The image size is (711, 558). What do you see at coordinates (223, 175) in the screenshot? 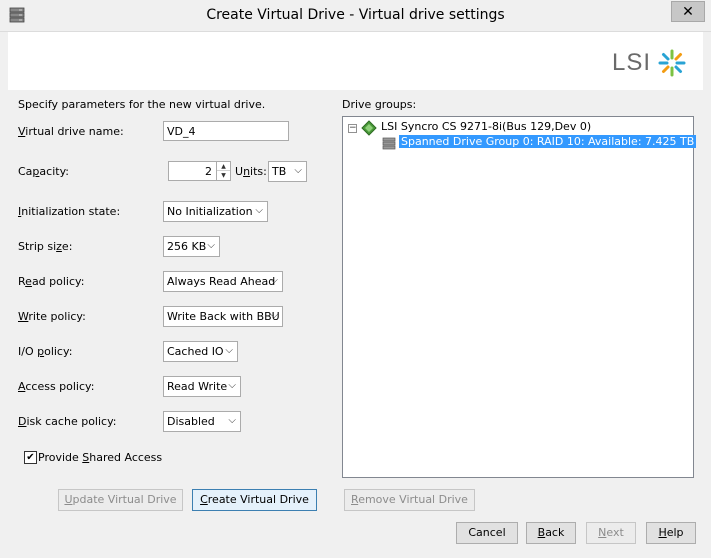
I see `spin-down-button: ▼` at bounding box center [223, 175].